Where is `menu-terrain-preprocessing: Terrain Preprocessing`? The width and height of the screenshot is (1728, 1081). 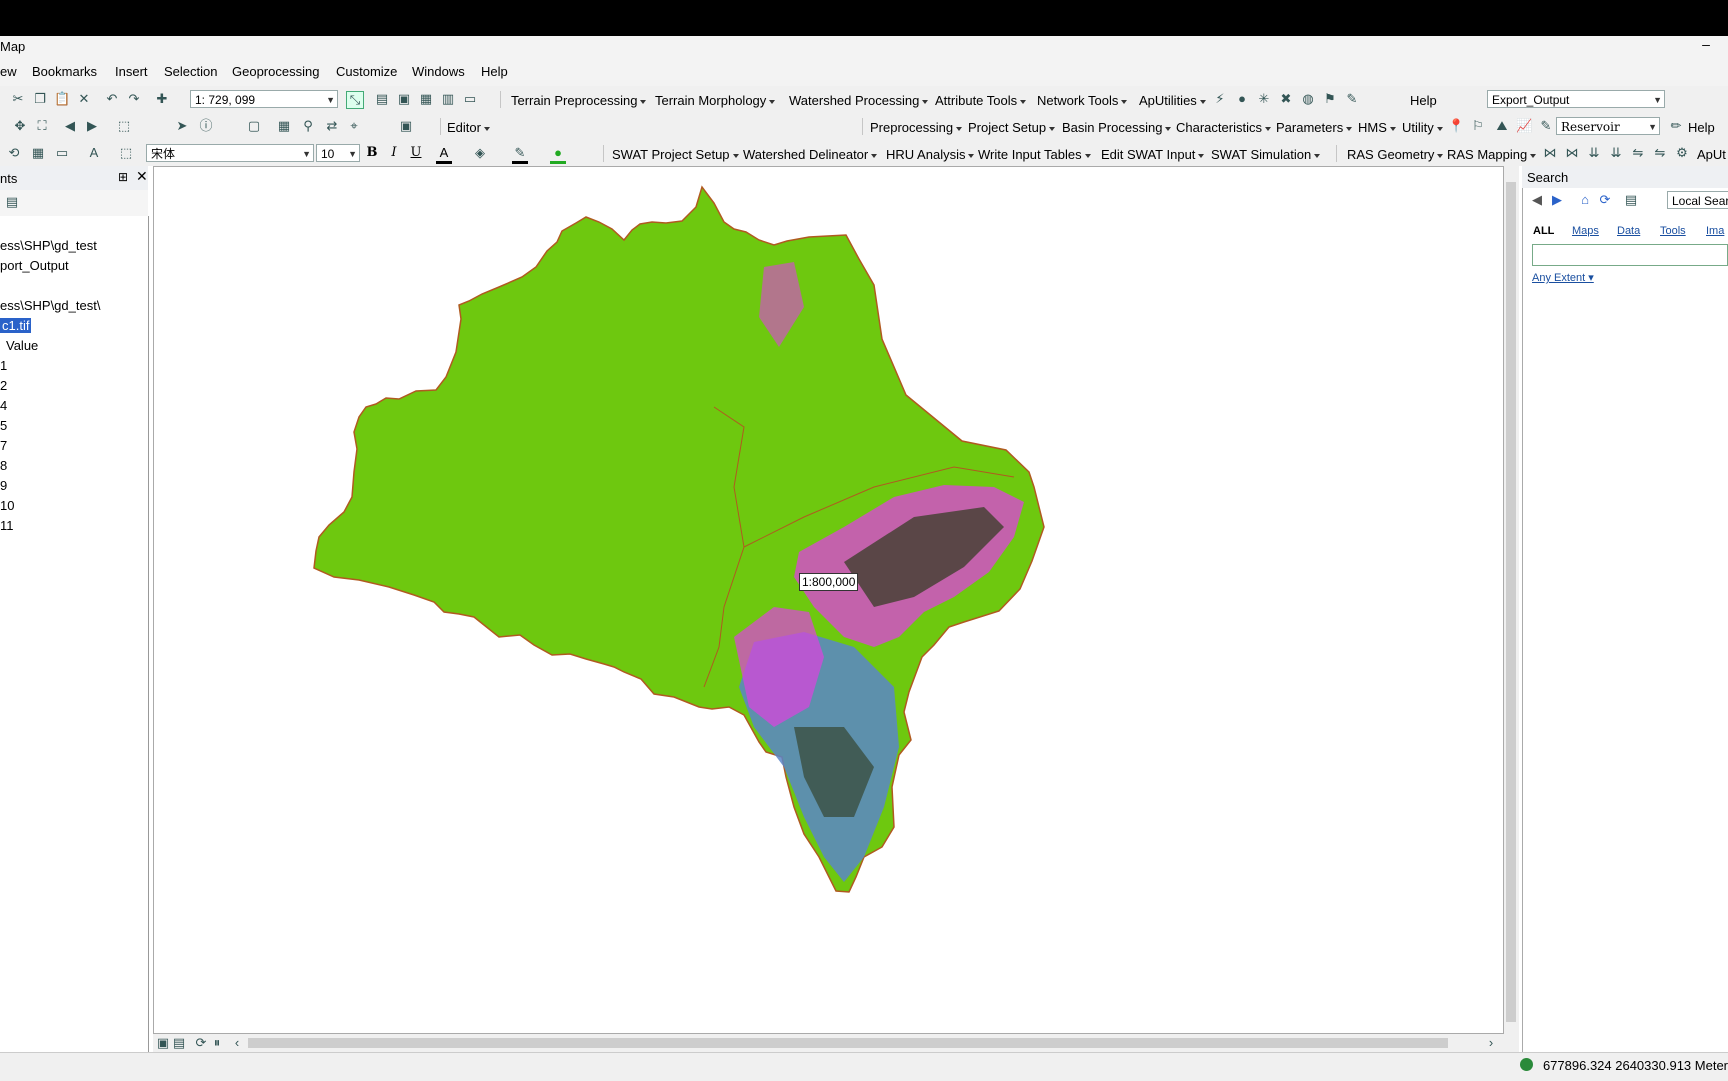
menu-terrain-preprocessing: Terrain Preprocessing is located at coordinates (579, 100).